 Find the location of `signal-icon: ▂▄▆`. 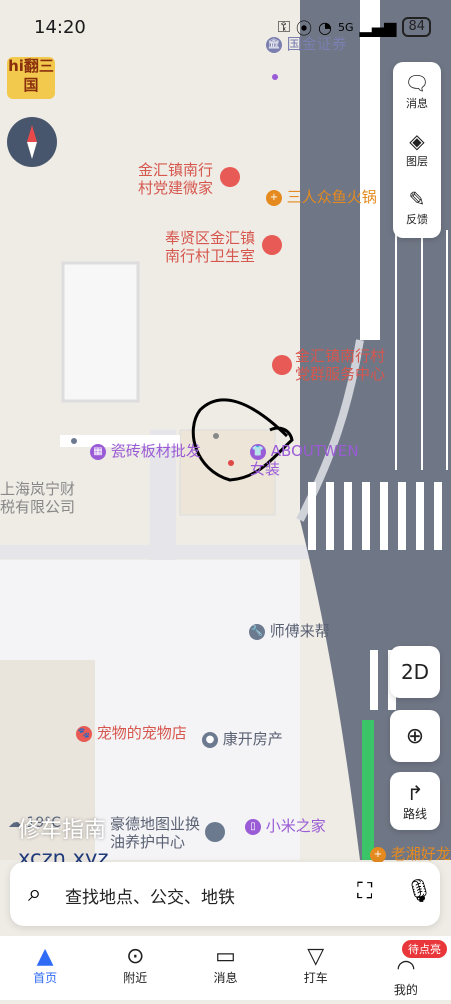

signal-icon: ▂▄▆ is located at coordinates (378, 27).